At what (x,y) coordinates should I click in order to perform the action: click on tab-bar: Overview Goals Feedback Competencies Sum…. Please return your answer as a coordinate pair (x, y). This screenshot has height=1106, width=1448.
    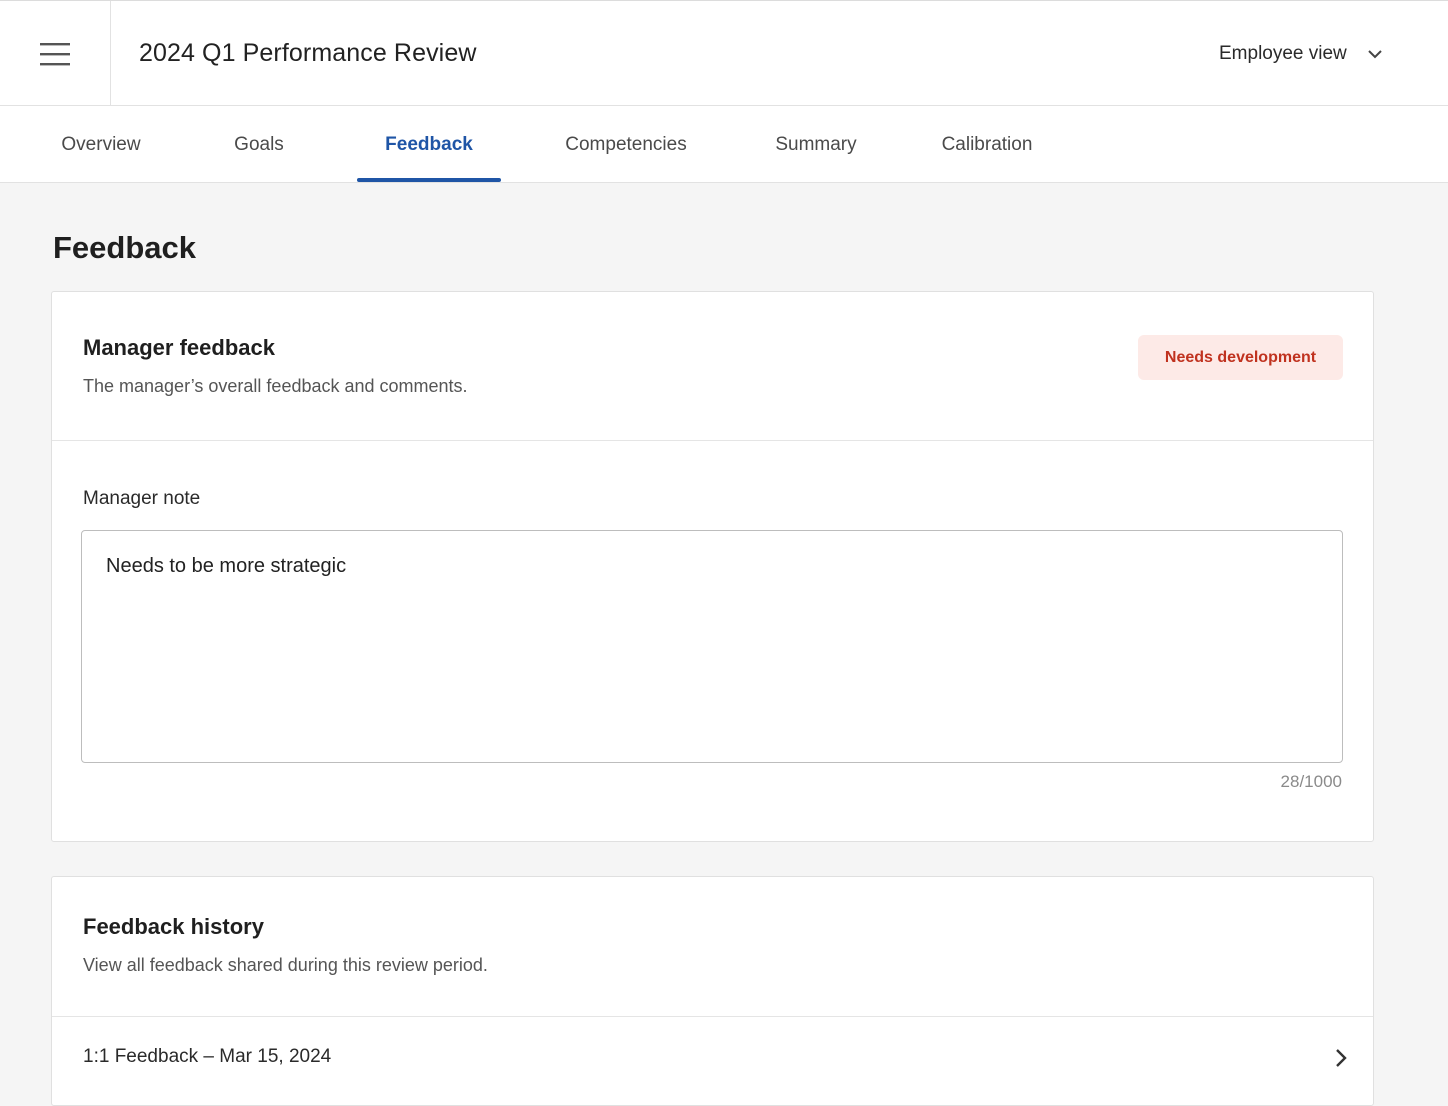
    Looking at the image, I should click on (724, 144).